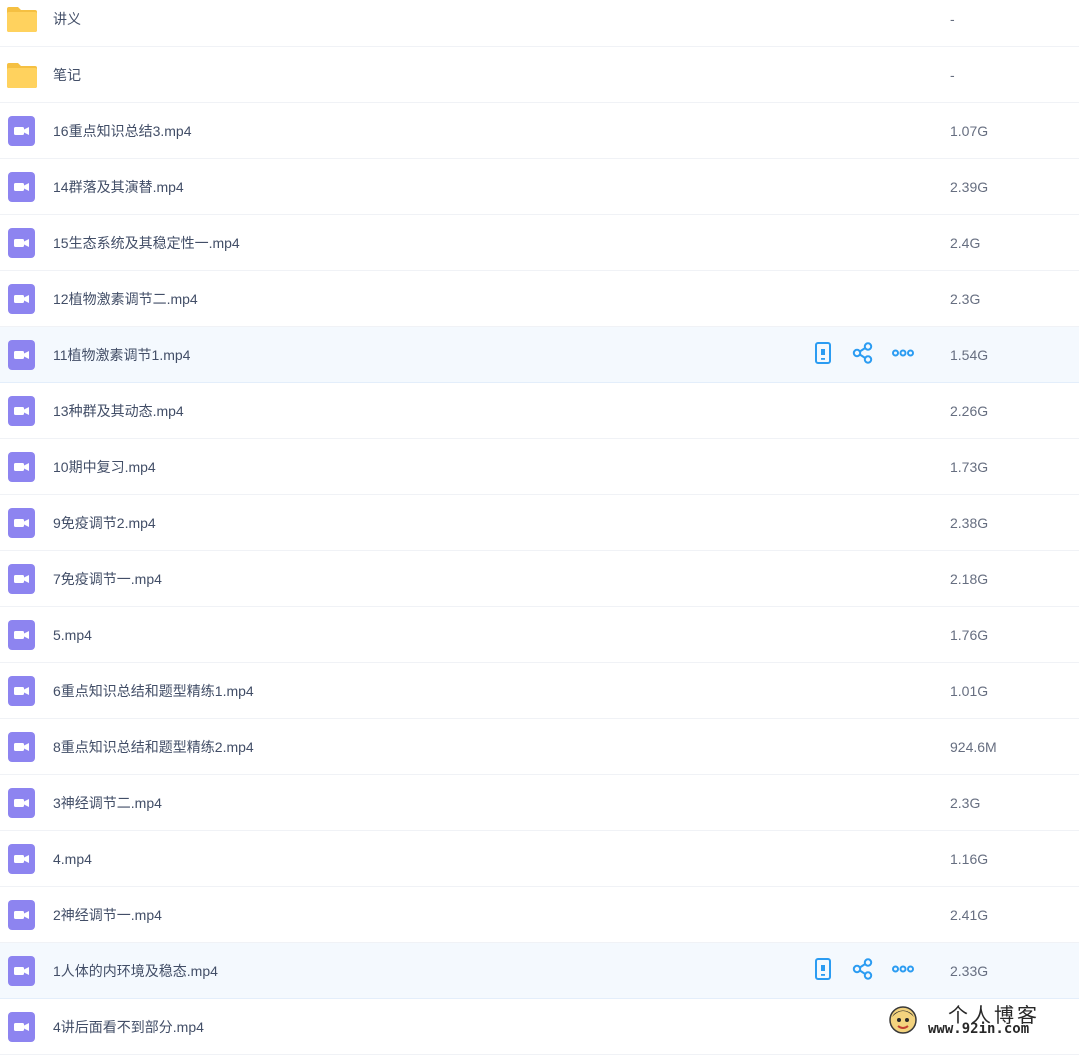  What do you see at coordinates (539, 411) in the screenshot?
I see `file-row: 13种群及其动态.mp4 2.26G` at bounding box center [539, 411].